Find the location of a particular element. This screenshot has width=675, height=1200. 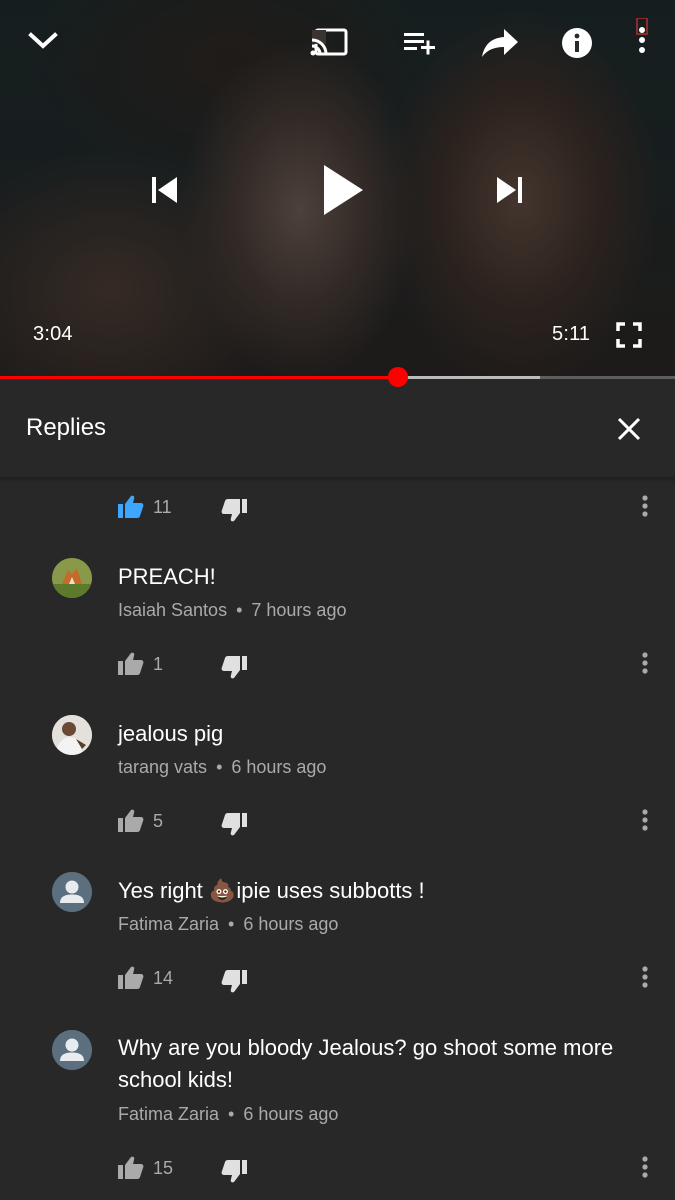

comment-text: Yes right 💩ipie uses subbotts ! is located at coordinates (378, 891).